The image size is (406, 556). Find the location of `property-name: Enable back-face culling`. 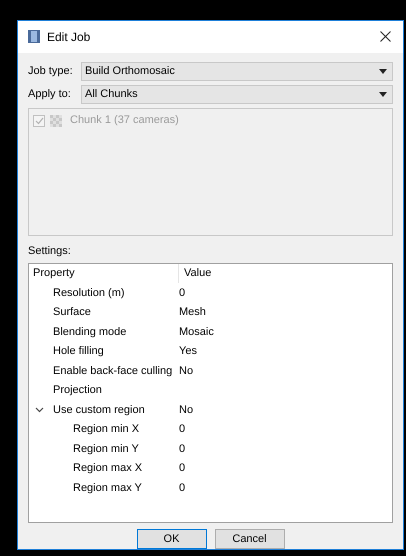

property-name: Enable back-face culling is located at coordinates (112, 371).